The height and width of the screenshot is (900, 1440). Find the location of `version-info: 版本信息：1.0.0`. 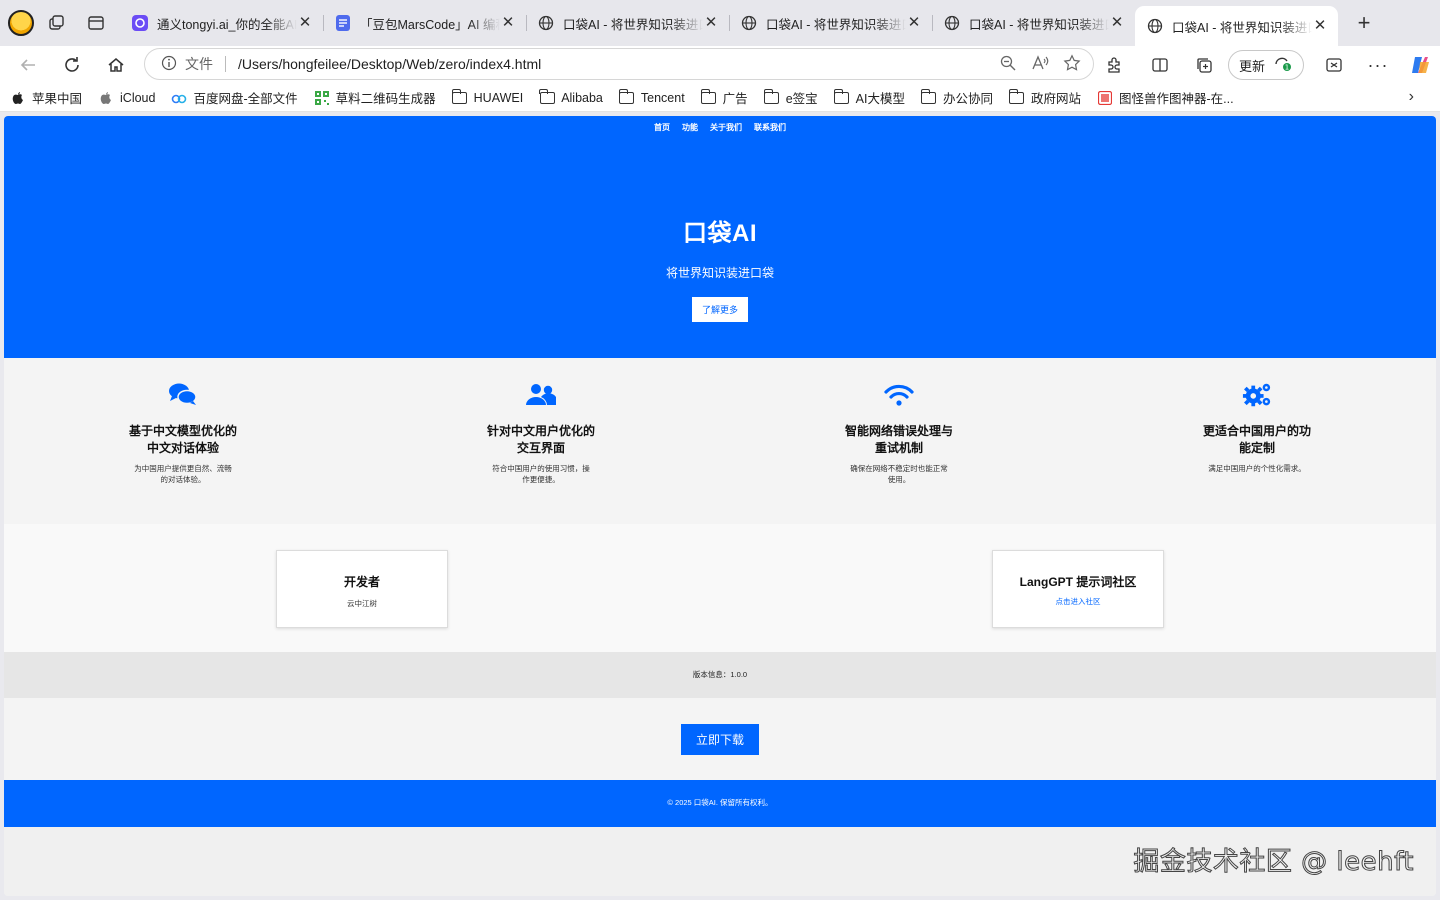

version-info: 版本信息：1.0.0 is located at coordinates (720, 675).